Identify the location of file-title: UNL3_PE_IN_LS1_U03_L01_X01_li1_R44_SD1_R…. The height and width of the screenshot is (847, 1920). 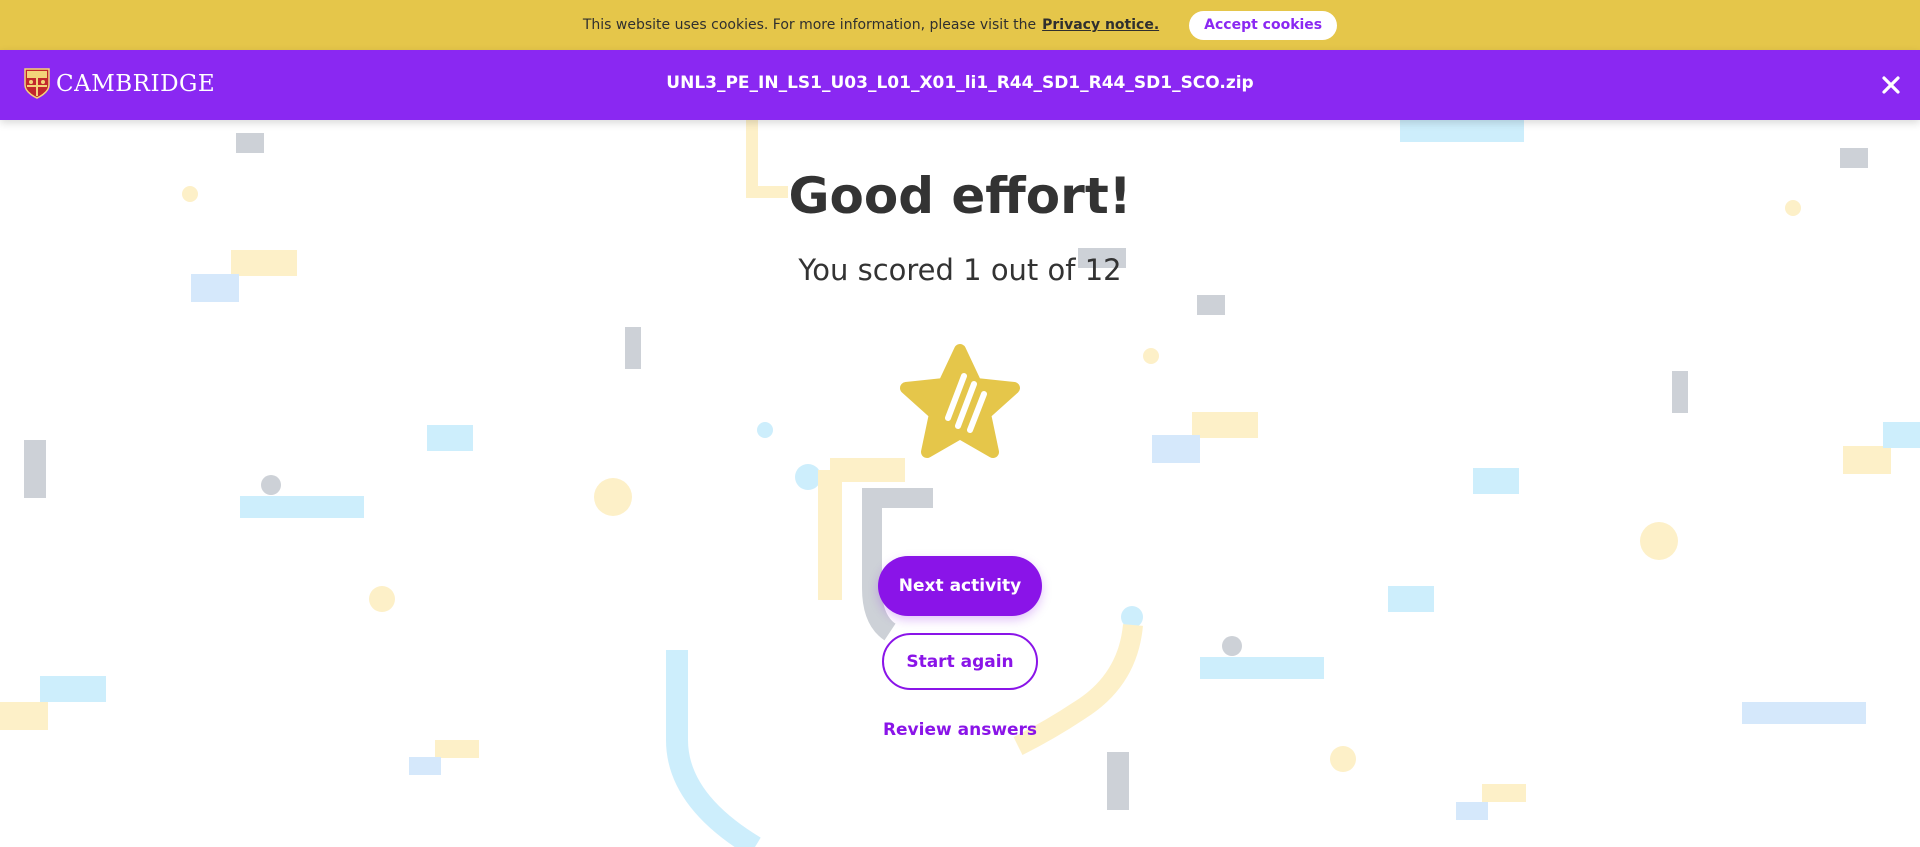
(960, 83).